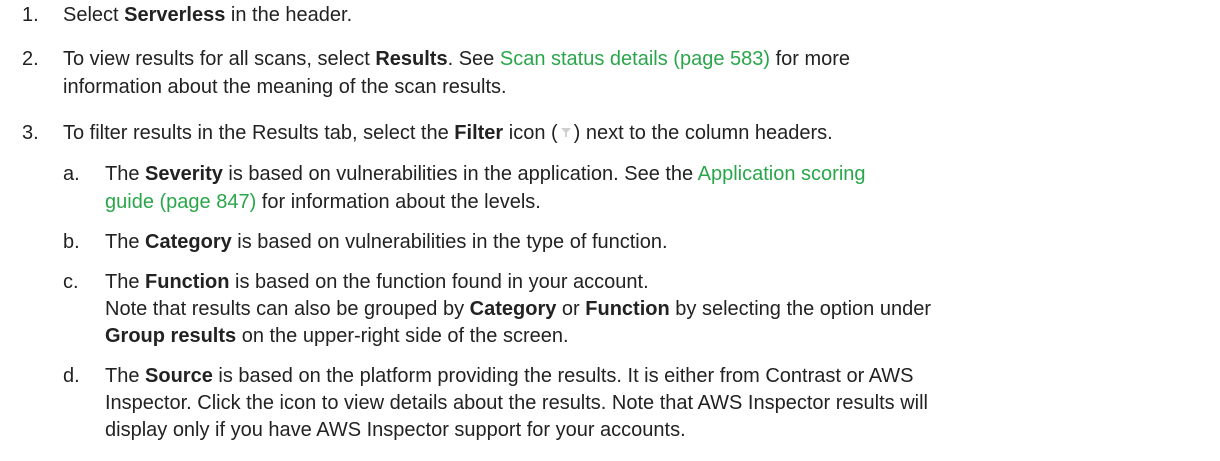 The height and width of the screenshot is (461, 1220). Describe the element at coordinates (411, 59) in the screenshot. I see `bold-term: Results` at that location.